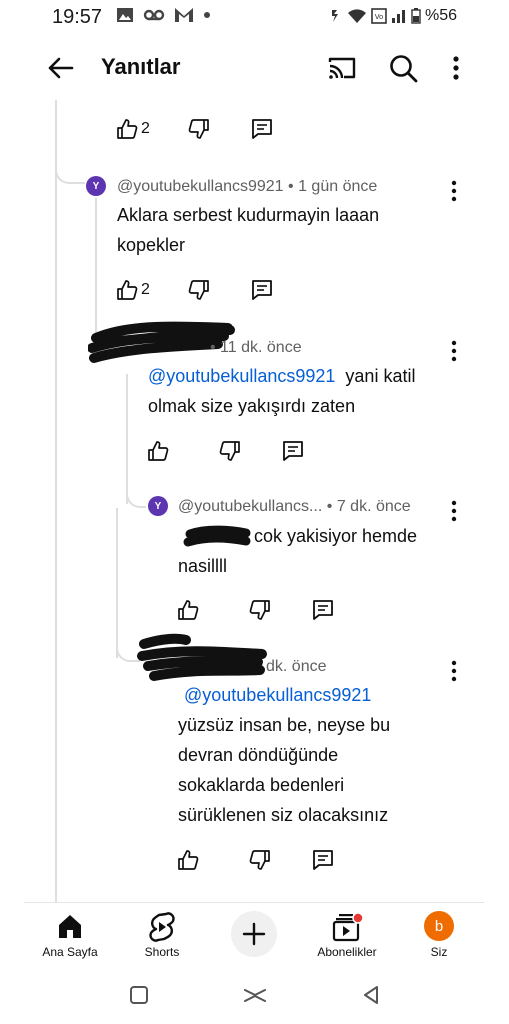 The width and height of the screenshot is (509, 1024). I want to click on comment-text: Aklara serbest kudurmayin laaan kopekler, so click(272, 230).